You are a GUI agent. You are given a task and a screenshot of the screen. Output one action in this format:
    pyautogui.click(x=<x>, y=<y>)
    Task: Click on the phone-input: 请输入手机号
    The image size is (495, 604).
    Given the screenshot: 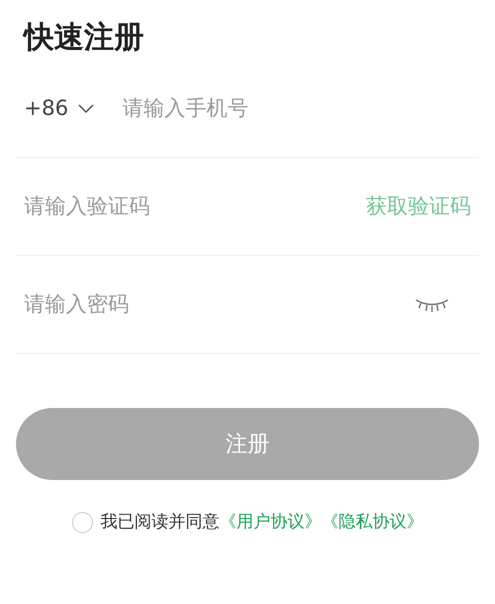 What is the action you would take?
    pyautogui.click(x=296, y=108)
    